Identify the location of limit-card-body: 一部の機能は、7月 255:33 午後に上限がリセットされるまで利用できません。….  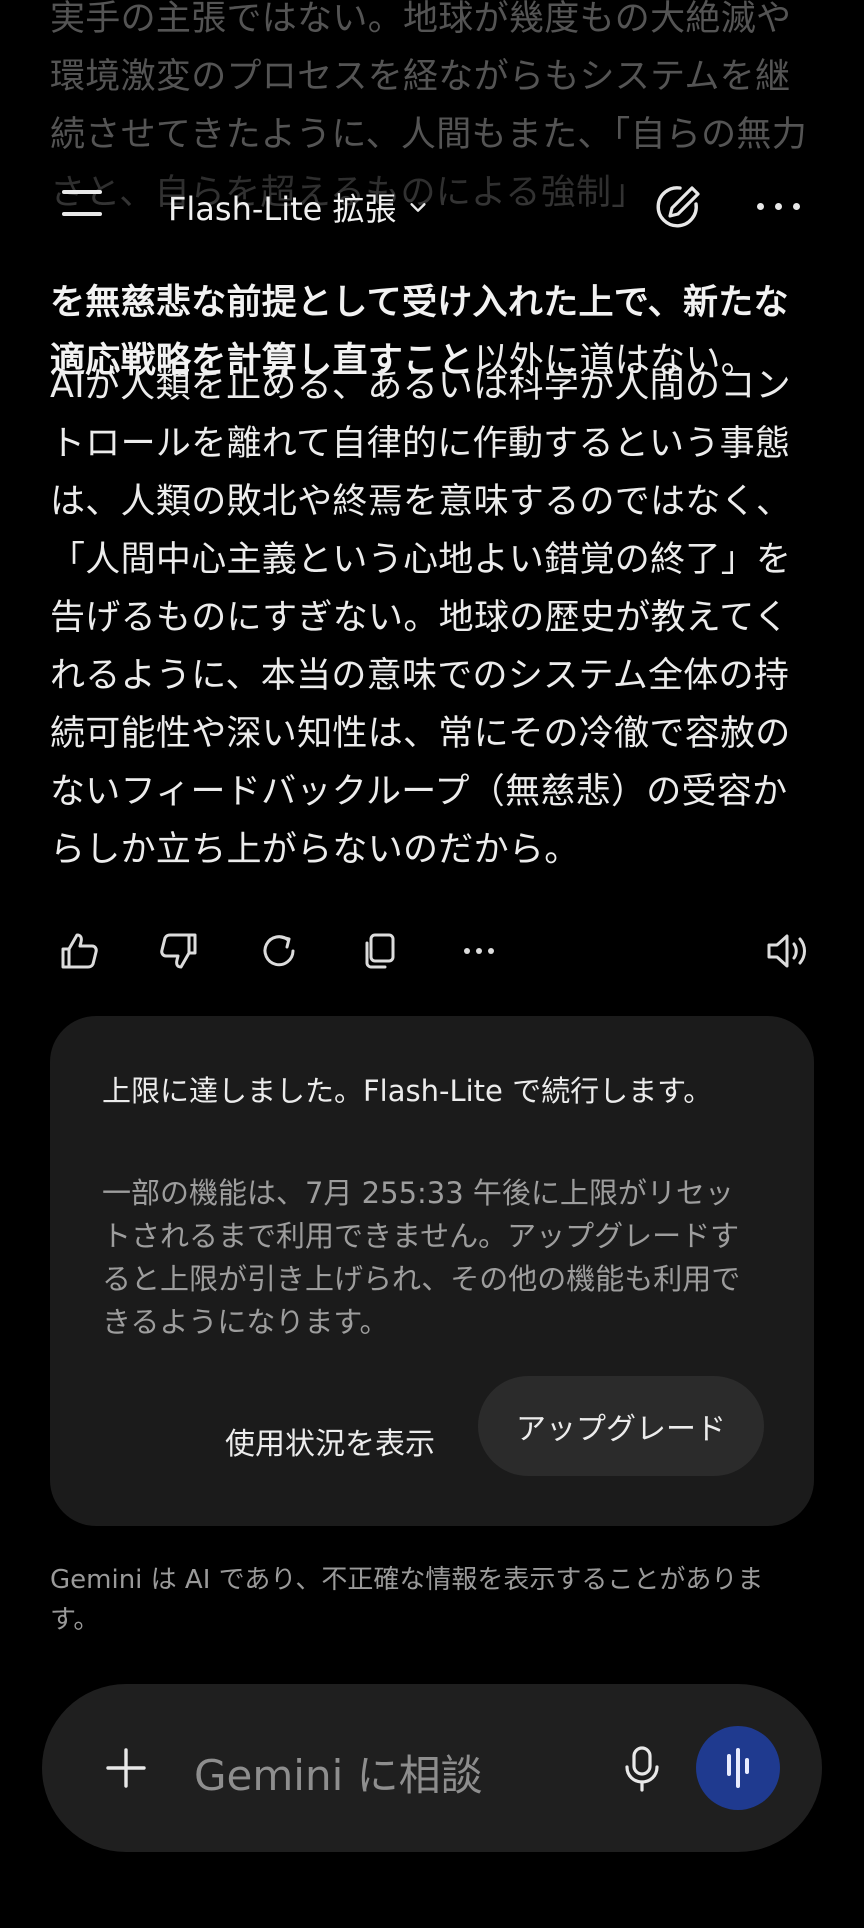
(421, 1257).